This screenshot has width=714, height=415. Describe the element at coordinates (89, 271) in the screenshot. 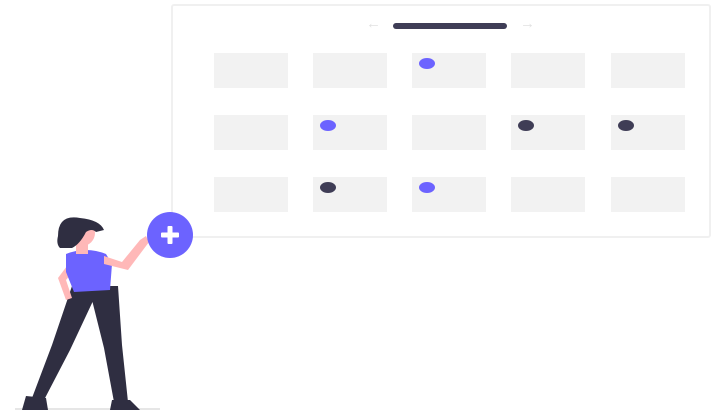

I see `torso-shirt` at that location.